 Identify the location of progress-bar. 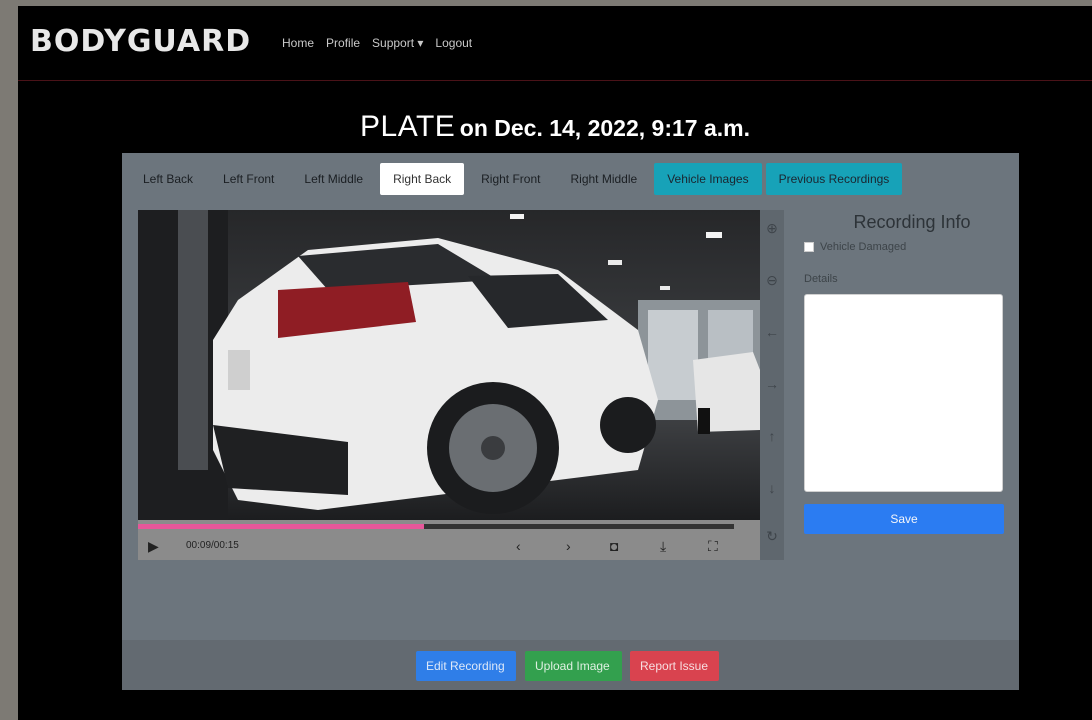
(436, 526).